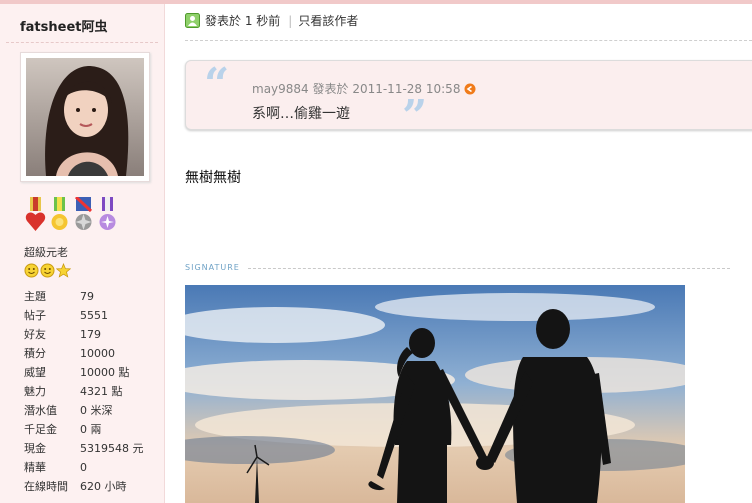  What do you see at coordinates (69, 353) in the screenshot?
I see `stat-row-credits: 積分 10000` at bounding box center [69, 353].